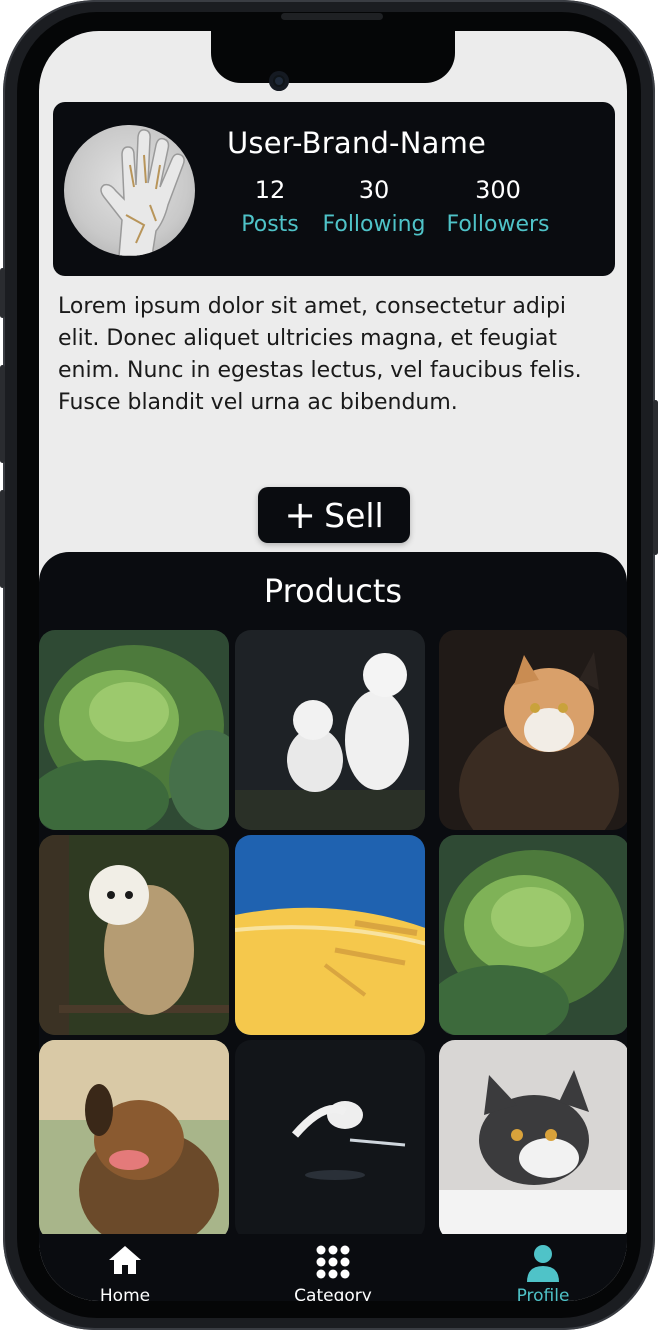  What do you see at coordinates (270, 190) in the screenshot?
I see `posts-count: 12` at bounding box center [270, 190].